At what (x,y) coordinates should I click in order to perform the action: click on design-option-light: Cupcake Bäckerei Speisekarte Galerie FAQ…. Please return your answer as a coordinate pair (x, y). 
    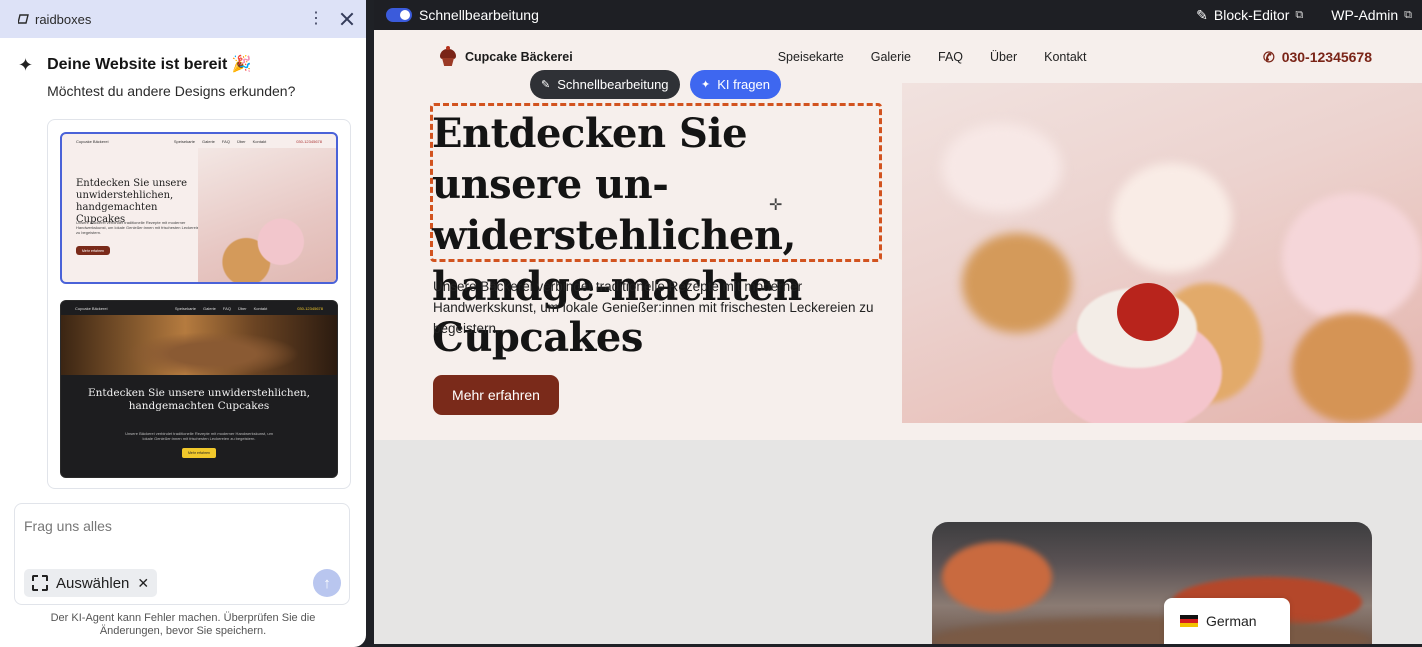
    Looking at the image, I should click on (199, 208).